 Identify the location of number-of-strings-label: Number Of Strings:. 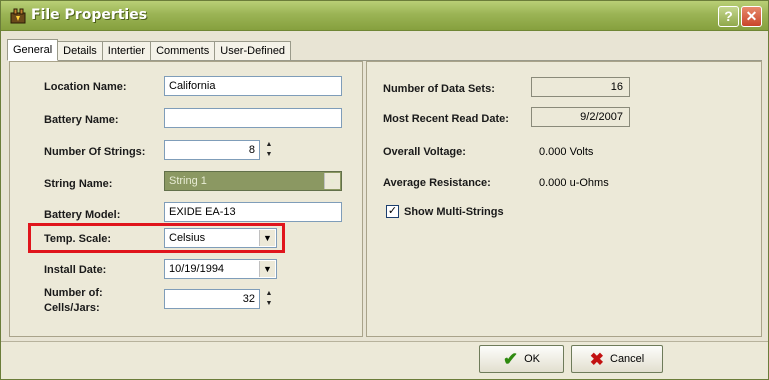
(95, 152).